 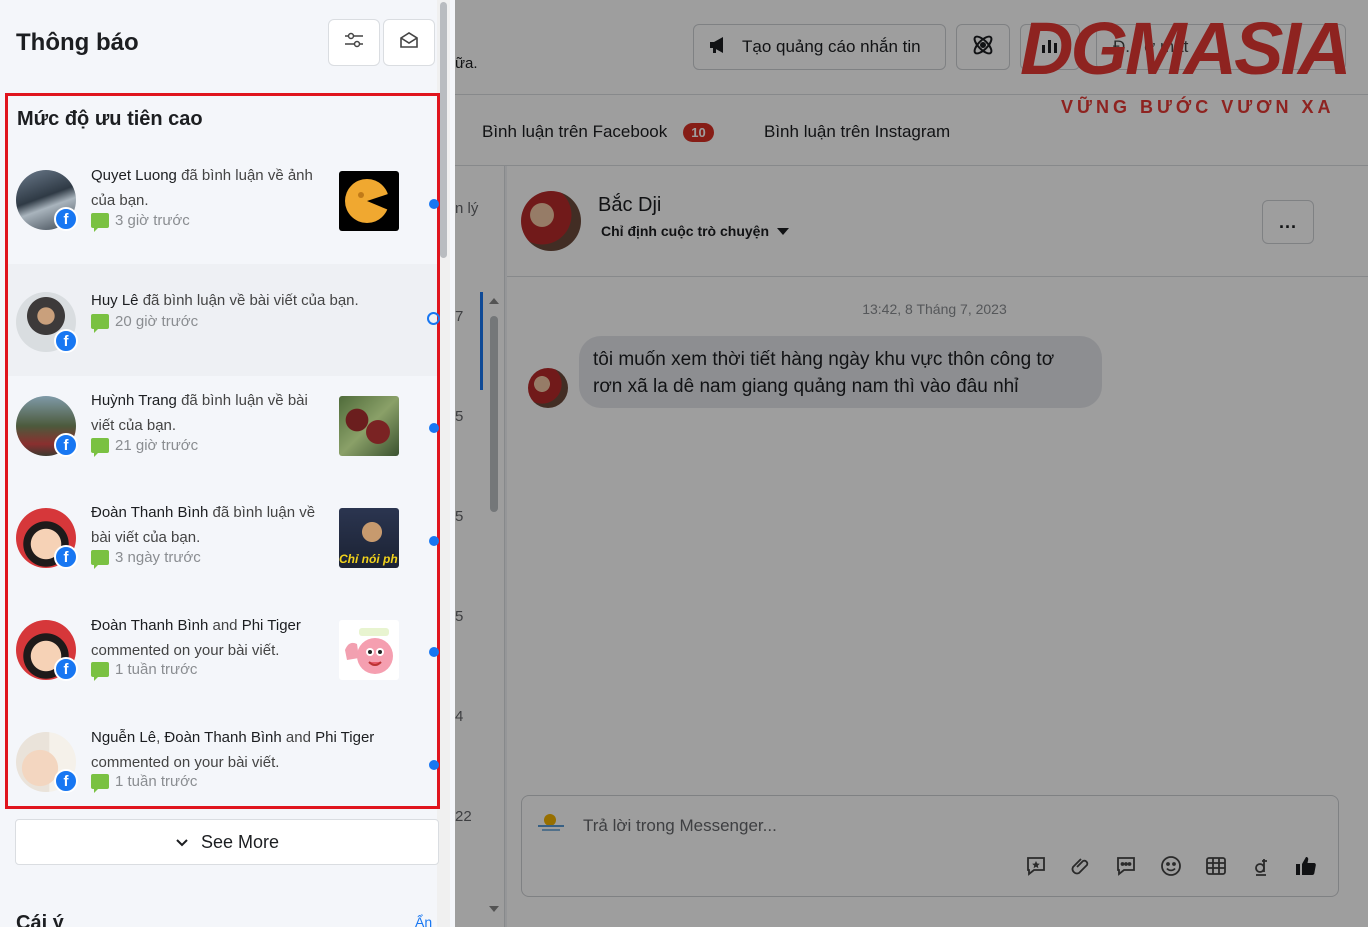 What do you see at coordinates (433, 318) in the screenshot?
I see `read-indicator` at bounding box center [433, 318].